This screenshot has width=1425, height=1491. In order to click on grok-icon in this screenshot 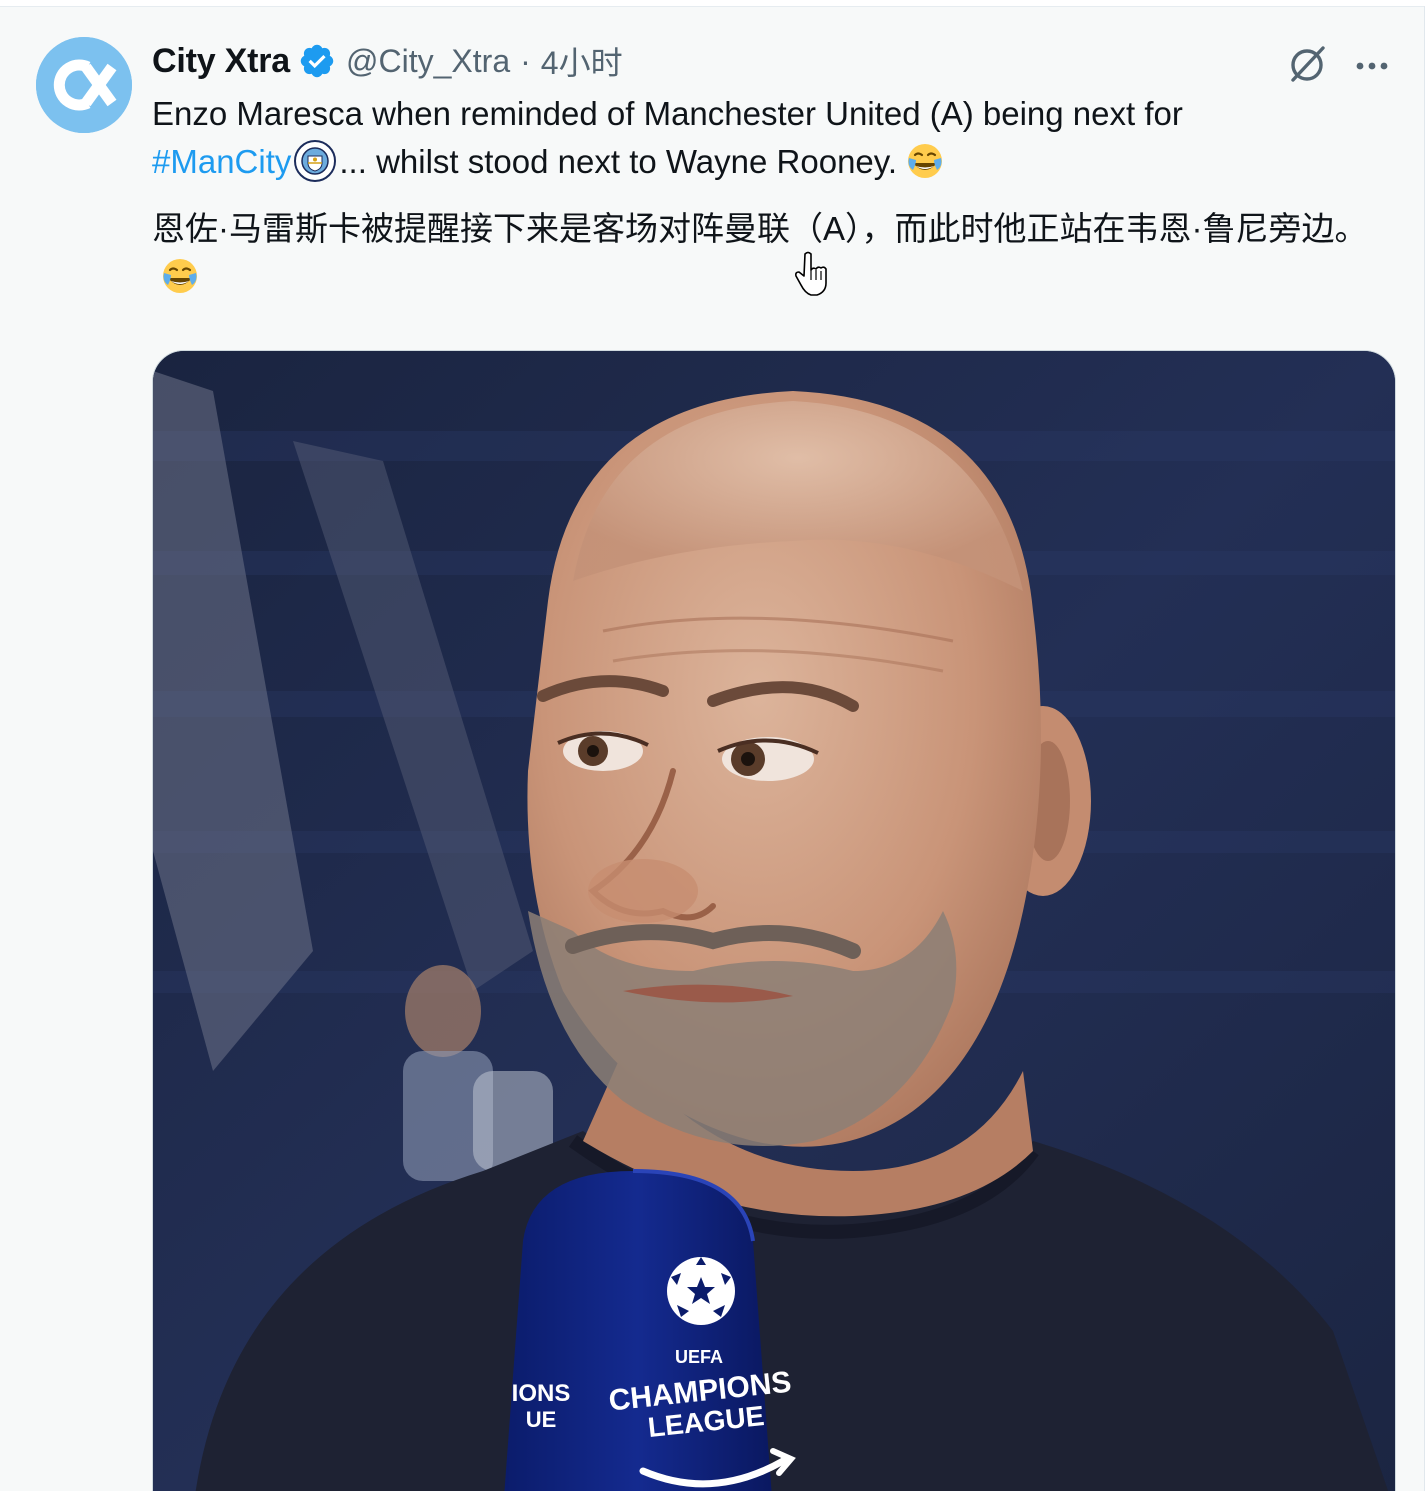, I will do `click(1308, 64)`.